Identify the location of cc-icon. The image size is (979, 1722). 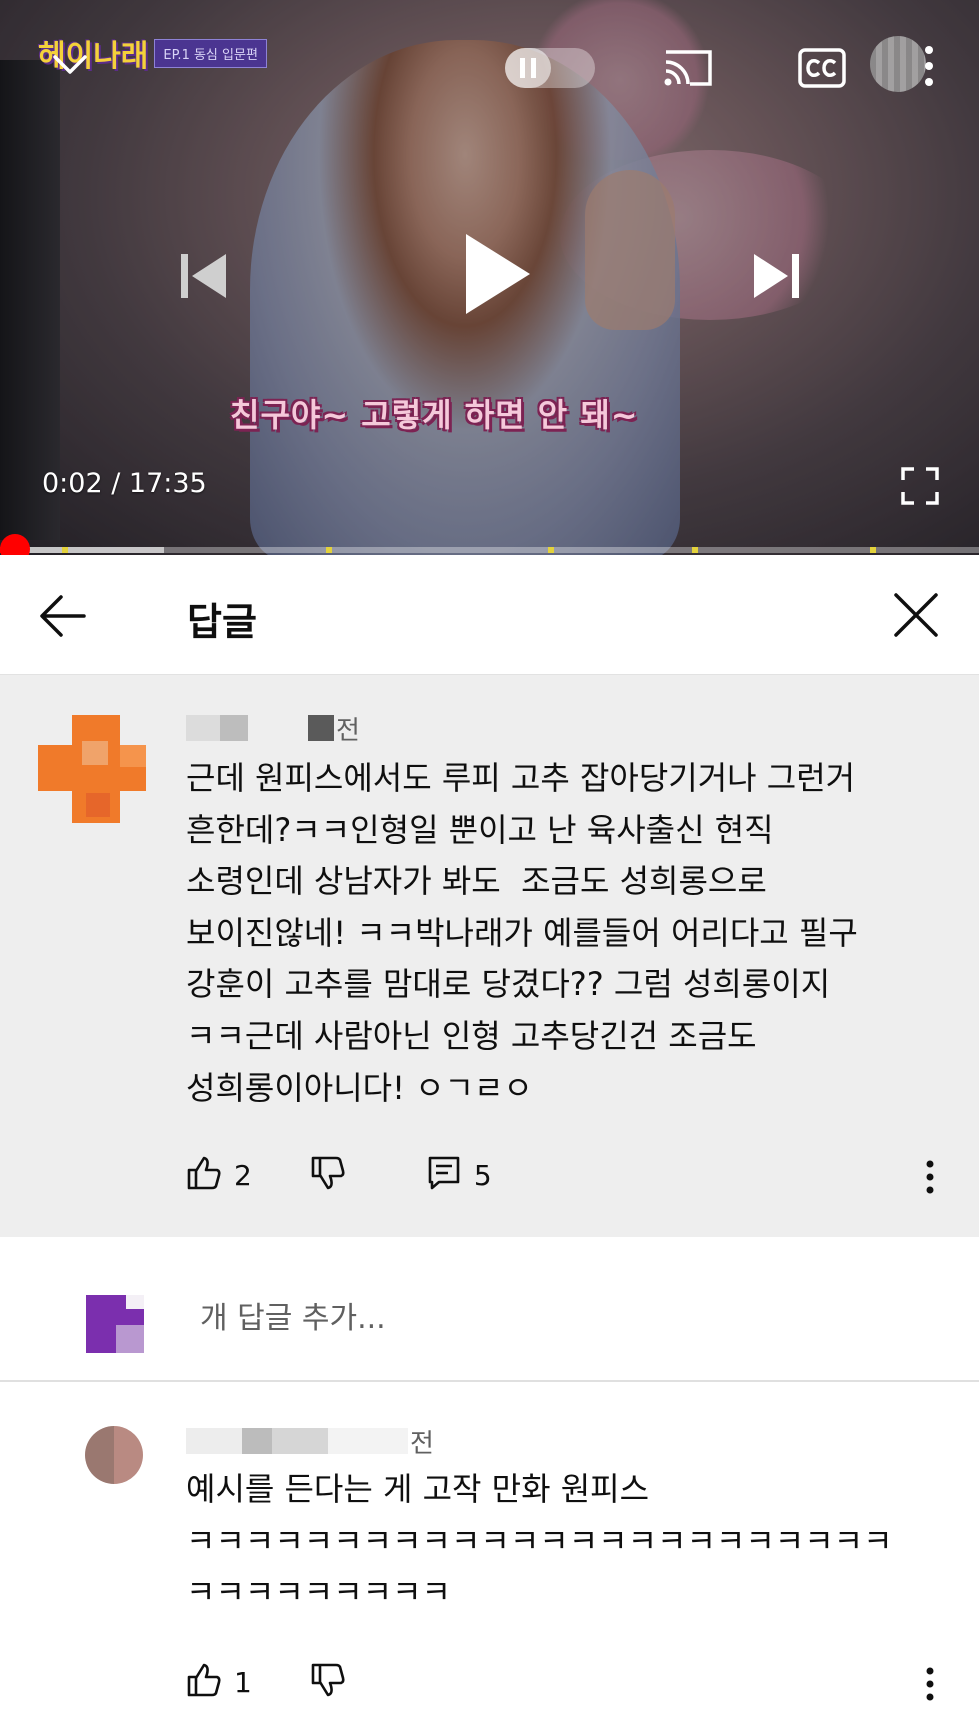
(824, 70).